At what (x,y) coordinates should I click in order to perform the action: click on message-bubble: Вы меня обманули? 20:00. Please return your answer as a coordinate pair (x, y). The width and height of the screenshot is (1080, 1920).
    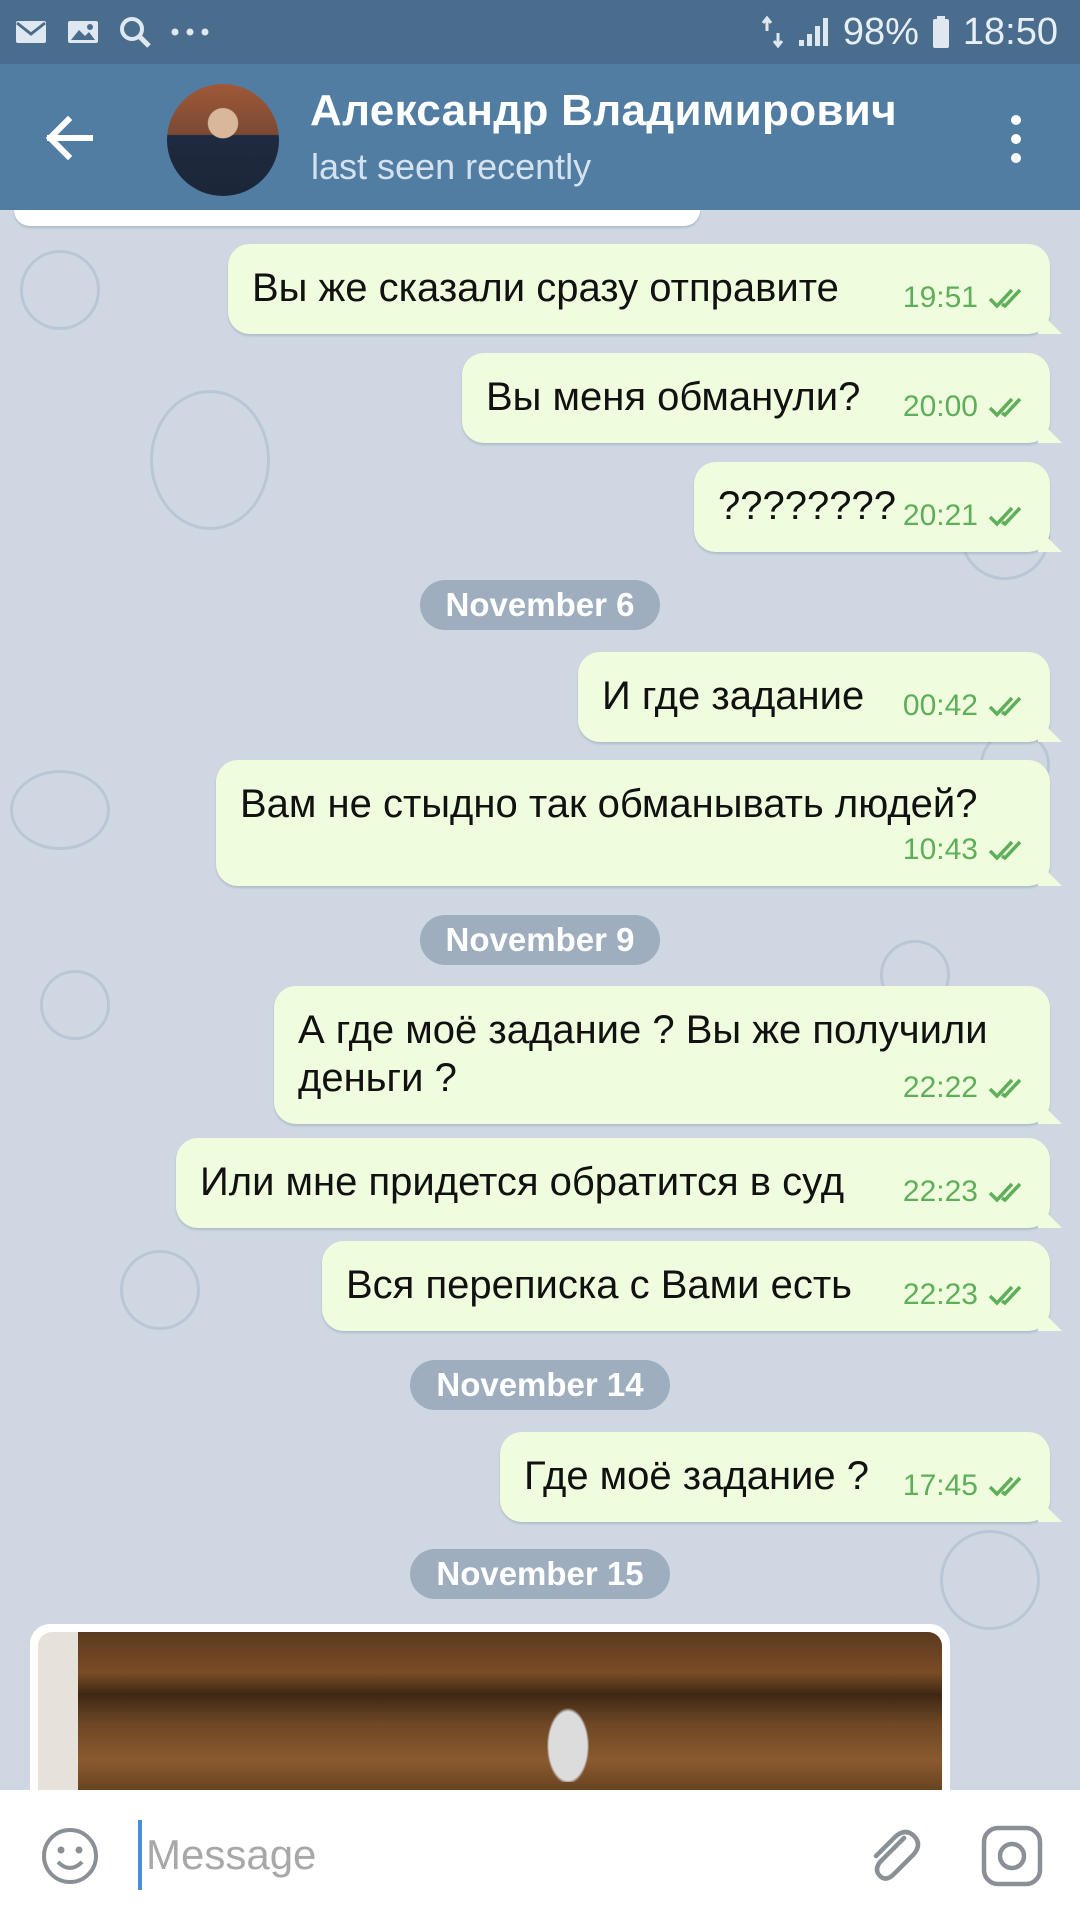
    Looking at the image, I should click on (762, 398).